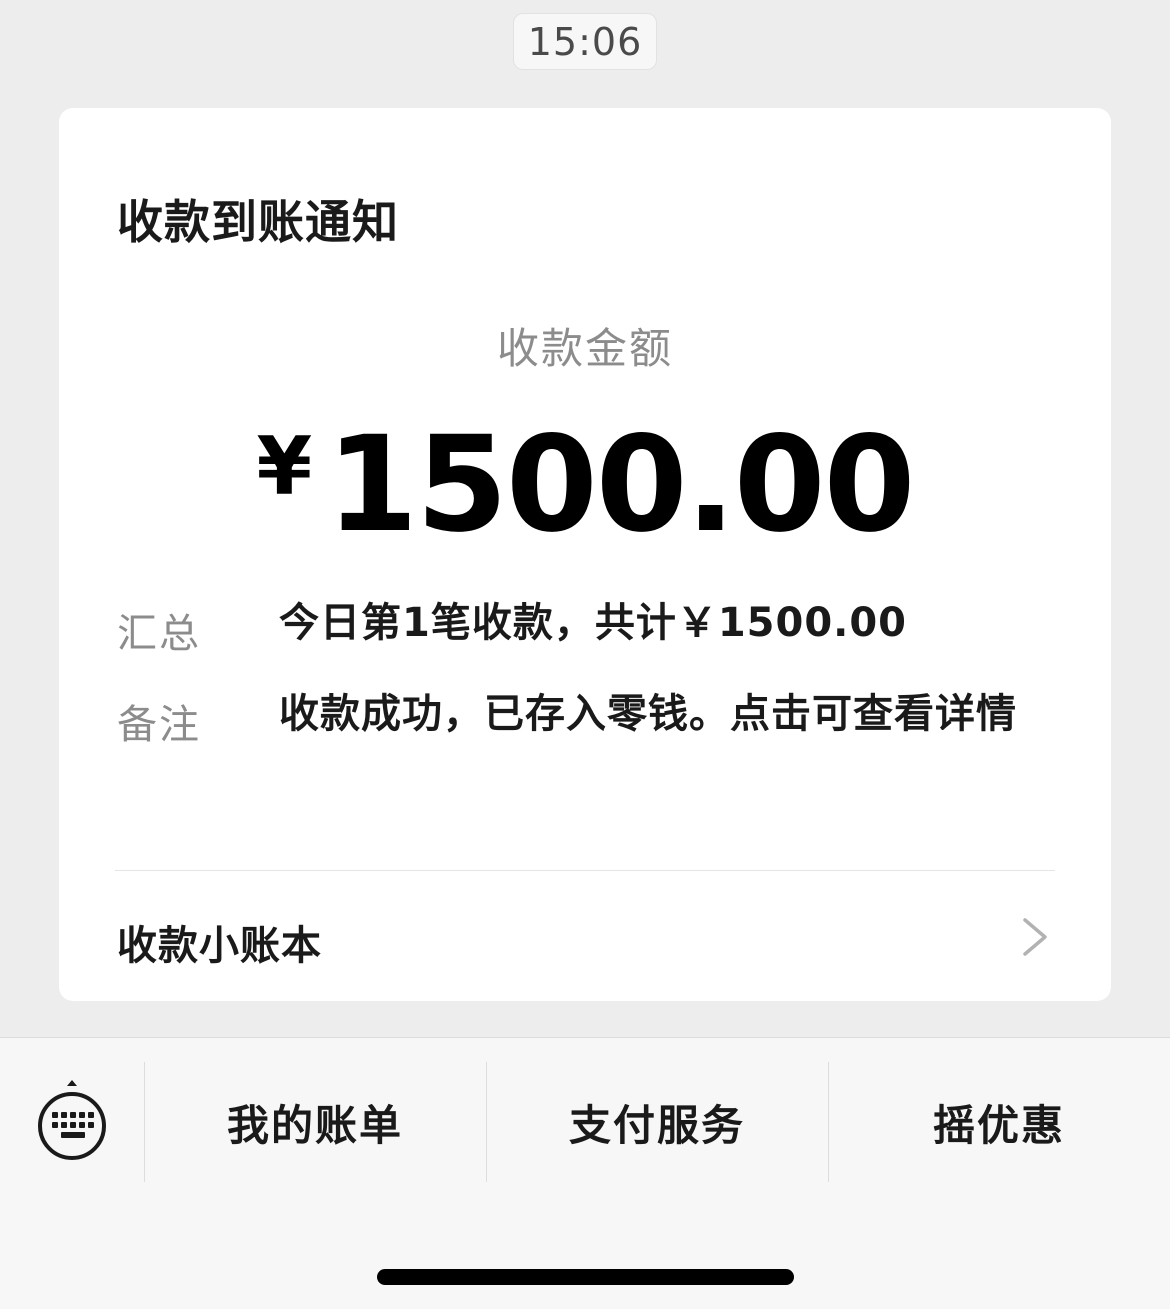 The height and width of the screenshot is (1309, 1170). What do you see at coordinates (1035, 937) in the screenshot?
I see `chevron-right-icon` at bounding box center [1035, 937].